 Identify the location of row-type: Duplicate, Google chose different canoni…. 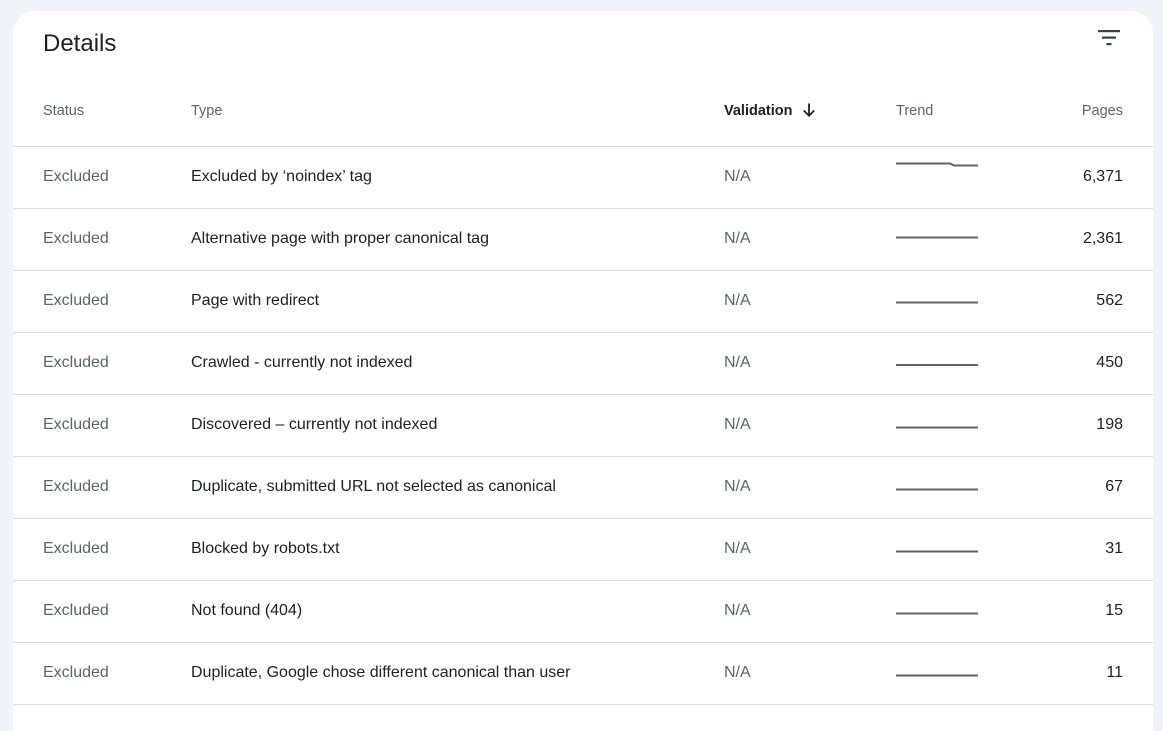
(381, 672).